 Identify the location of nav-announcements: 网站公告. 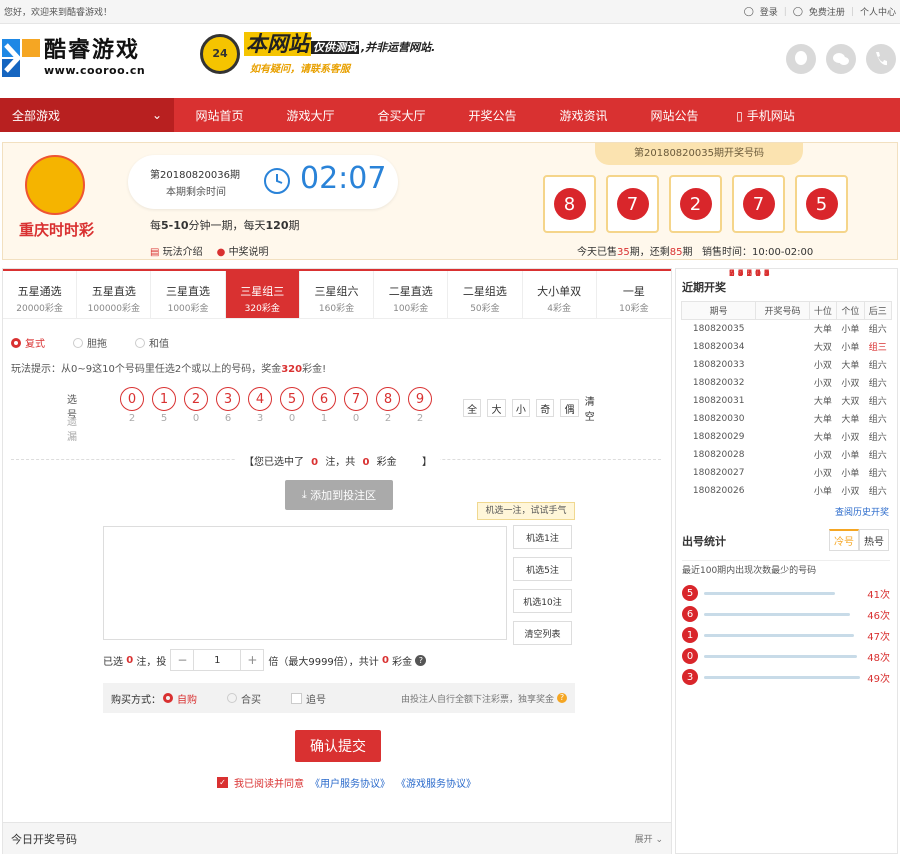
(674, 115).